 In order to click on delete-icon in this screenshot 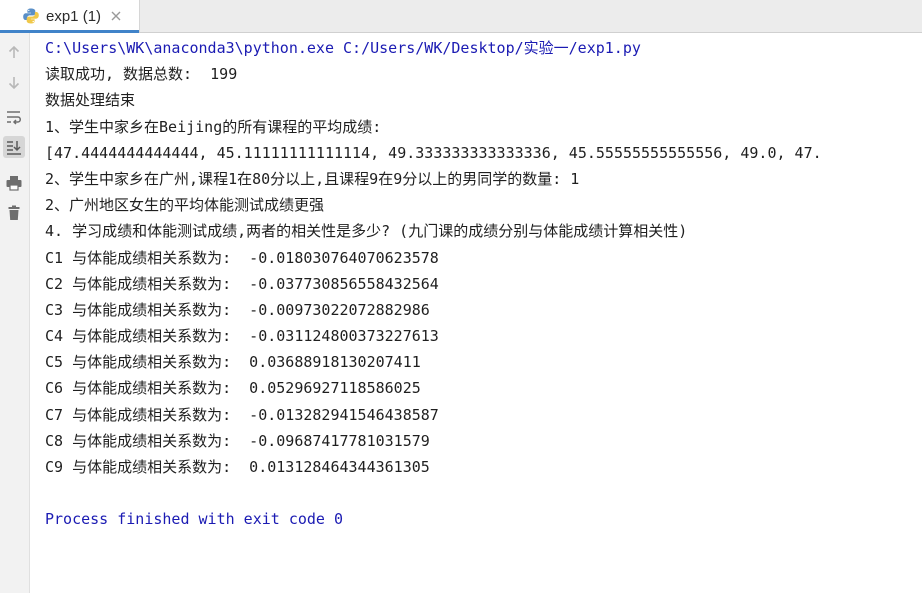, I will do `click(14, 212)`.